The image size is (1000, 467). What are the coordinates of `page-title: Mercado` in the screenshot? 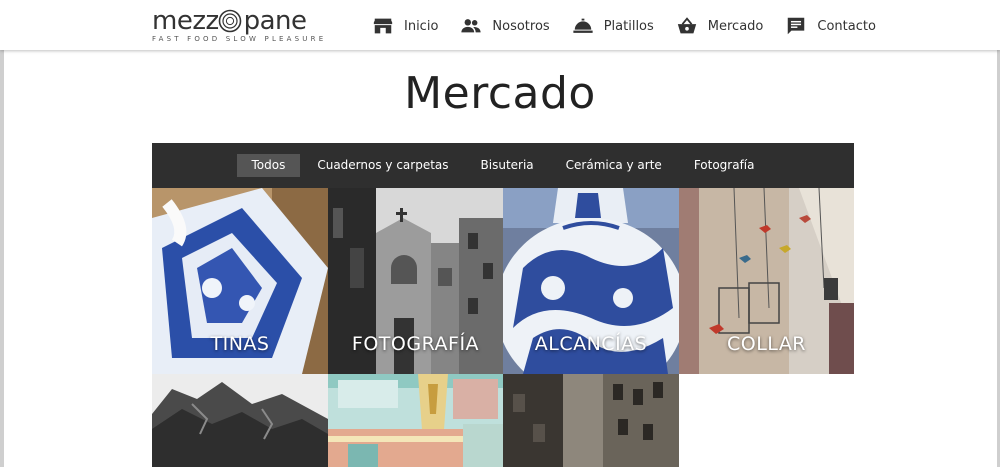 It's located at (500, 93).